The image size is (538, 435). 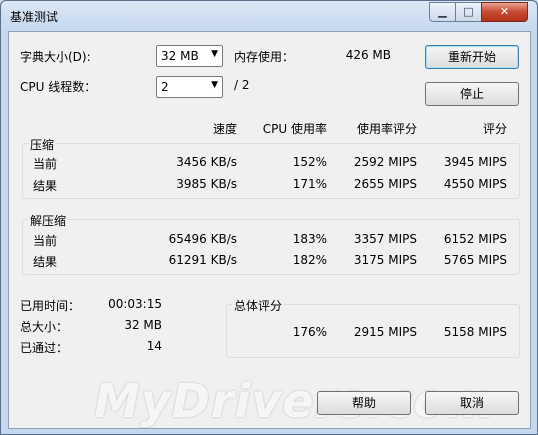 What do you see at coordinates (309, 184) in the screenshot?
I see `compress-result-cpu: 171%` at bounding box center [309, 184].